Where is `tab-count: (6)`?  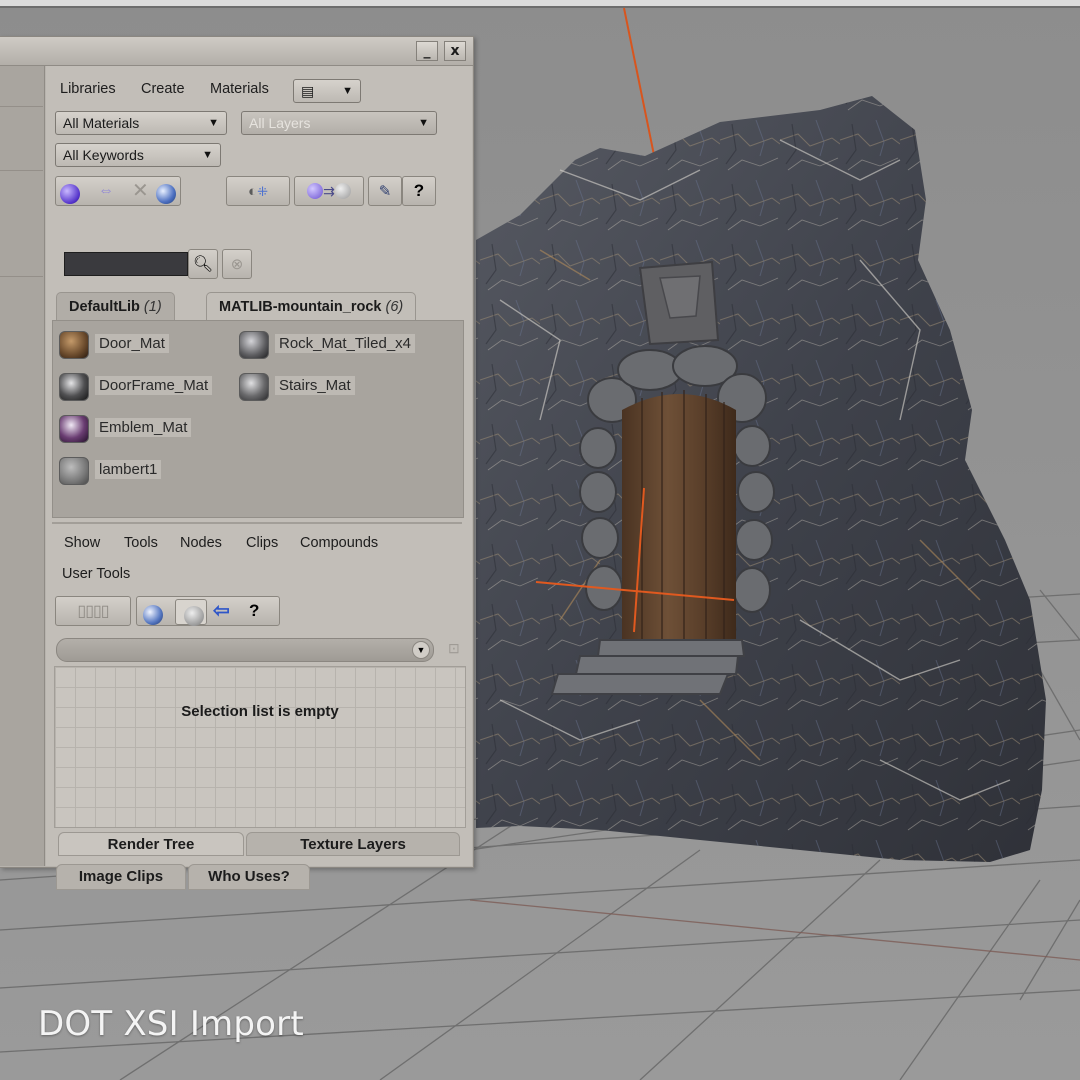
tab-count: (6) is located at coordinates (394, 307).